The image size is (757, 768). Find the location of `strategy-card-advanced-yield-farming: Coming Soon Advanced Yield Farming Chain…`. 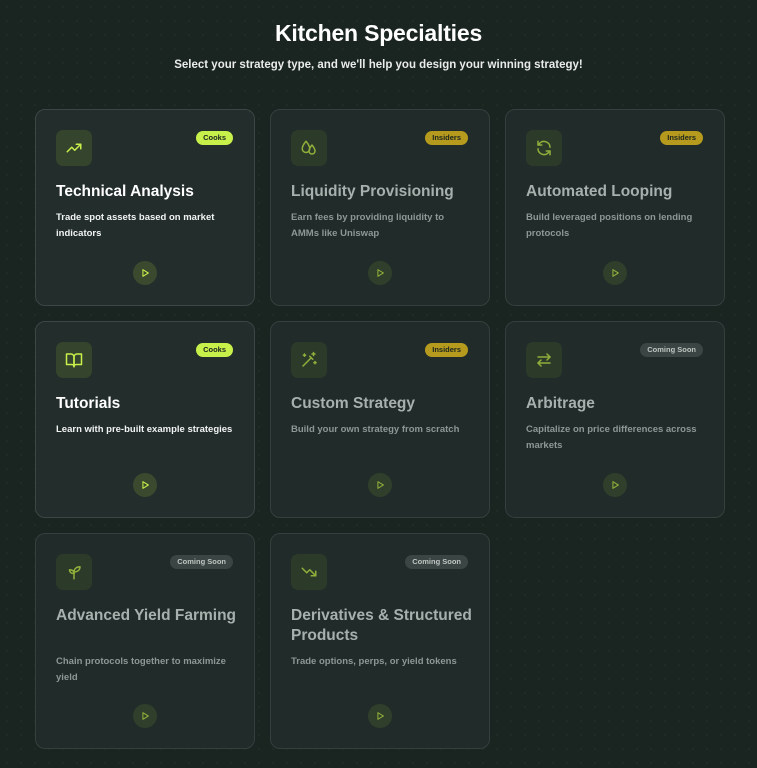

strategy-card-advanced-yield-farming: Coming Soon Advanced Yield Farming Chain… is located at coordinates (145, 641).